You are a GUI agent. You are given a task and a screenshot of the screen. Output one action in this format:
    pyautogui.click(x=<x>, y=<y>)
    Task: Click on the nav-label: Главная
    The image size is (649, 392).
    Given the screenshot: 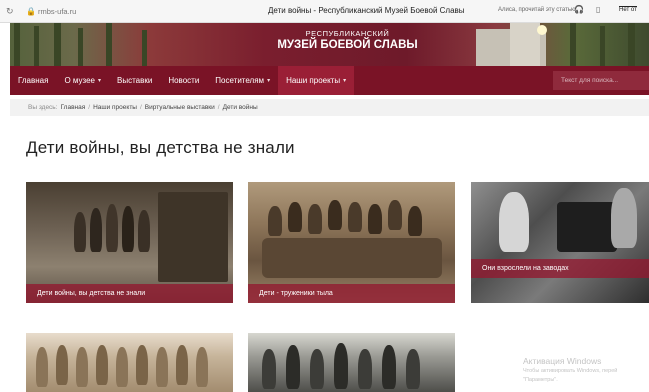 What is the action you would take?
    pyautogui.click(x=33, y=80)
    